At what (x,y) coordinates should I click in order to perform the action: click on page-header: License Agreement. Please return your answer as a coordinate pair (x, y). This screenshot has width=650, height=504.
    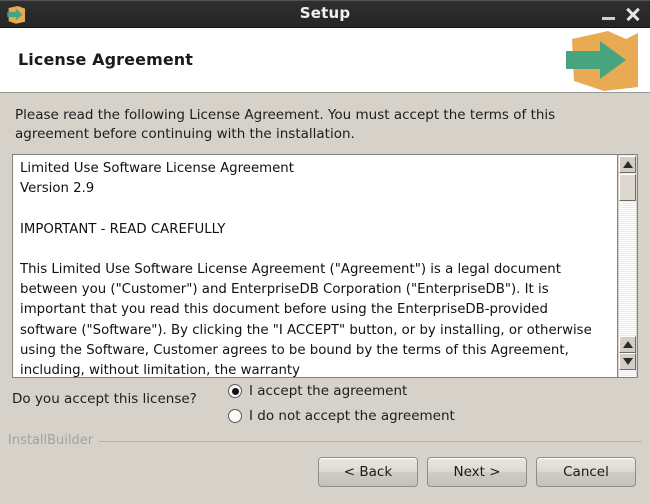
    Looking at the image, I should click on (325, 60).